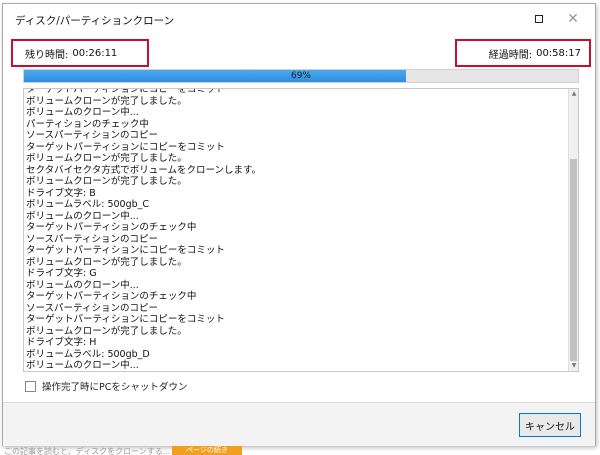 This screenshot has width=600, height=455. Describe the element at coordinates (144, 170) in the screenshot. I see `log-line: セクタバイセクタ方式でボリュームをクローンします。` at that location.